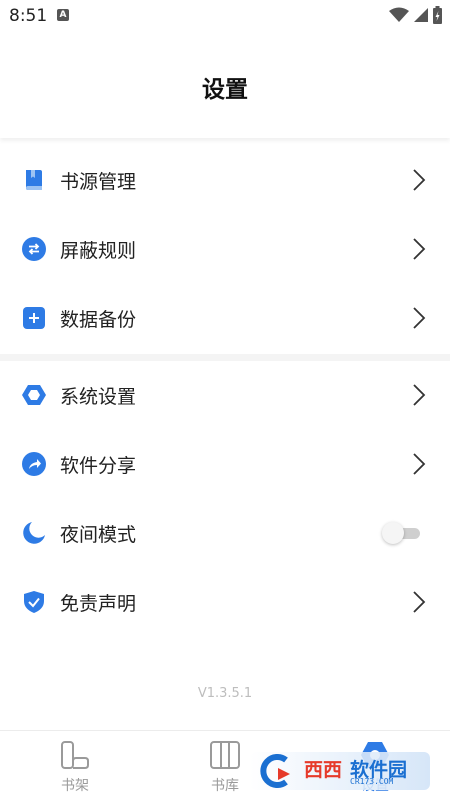  What do you see at coordinates (225, 693) in the screenshot?
I see `version-label: V1.3.5.1` at bounding box center [225, 693].